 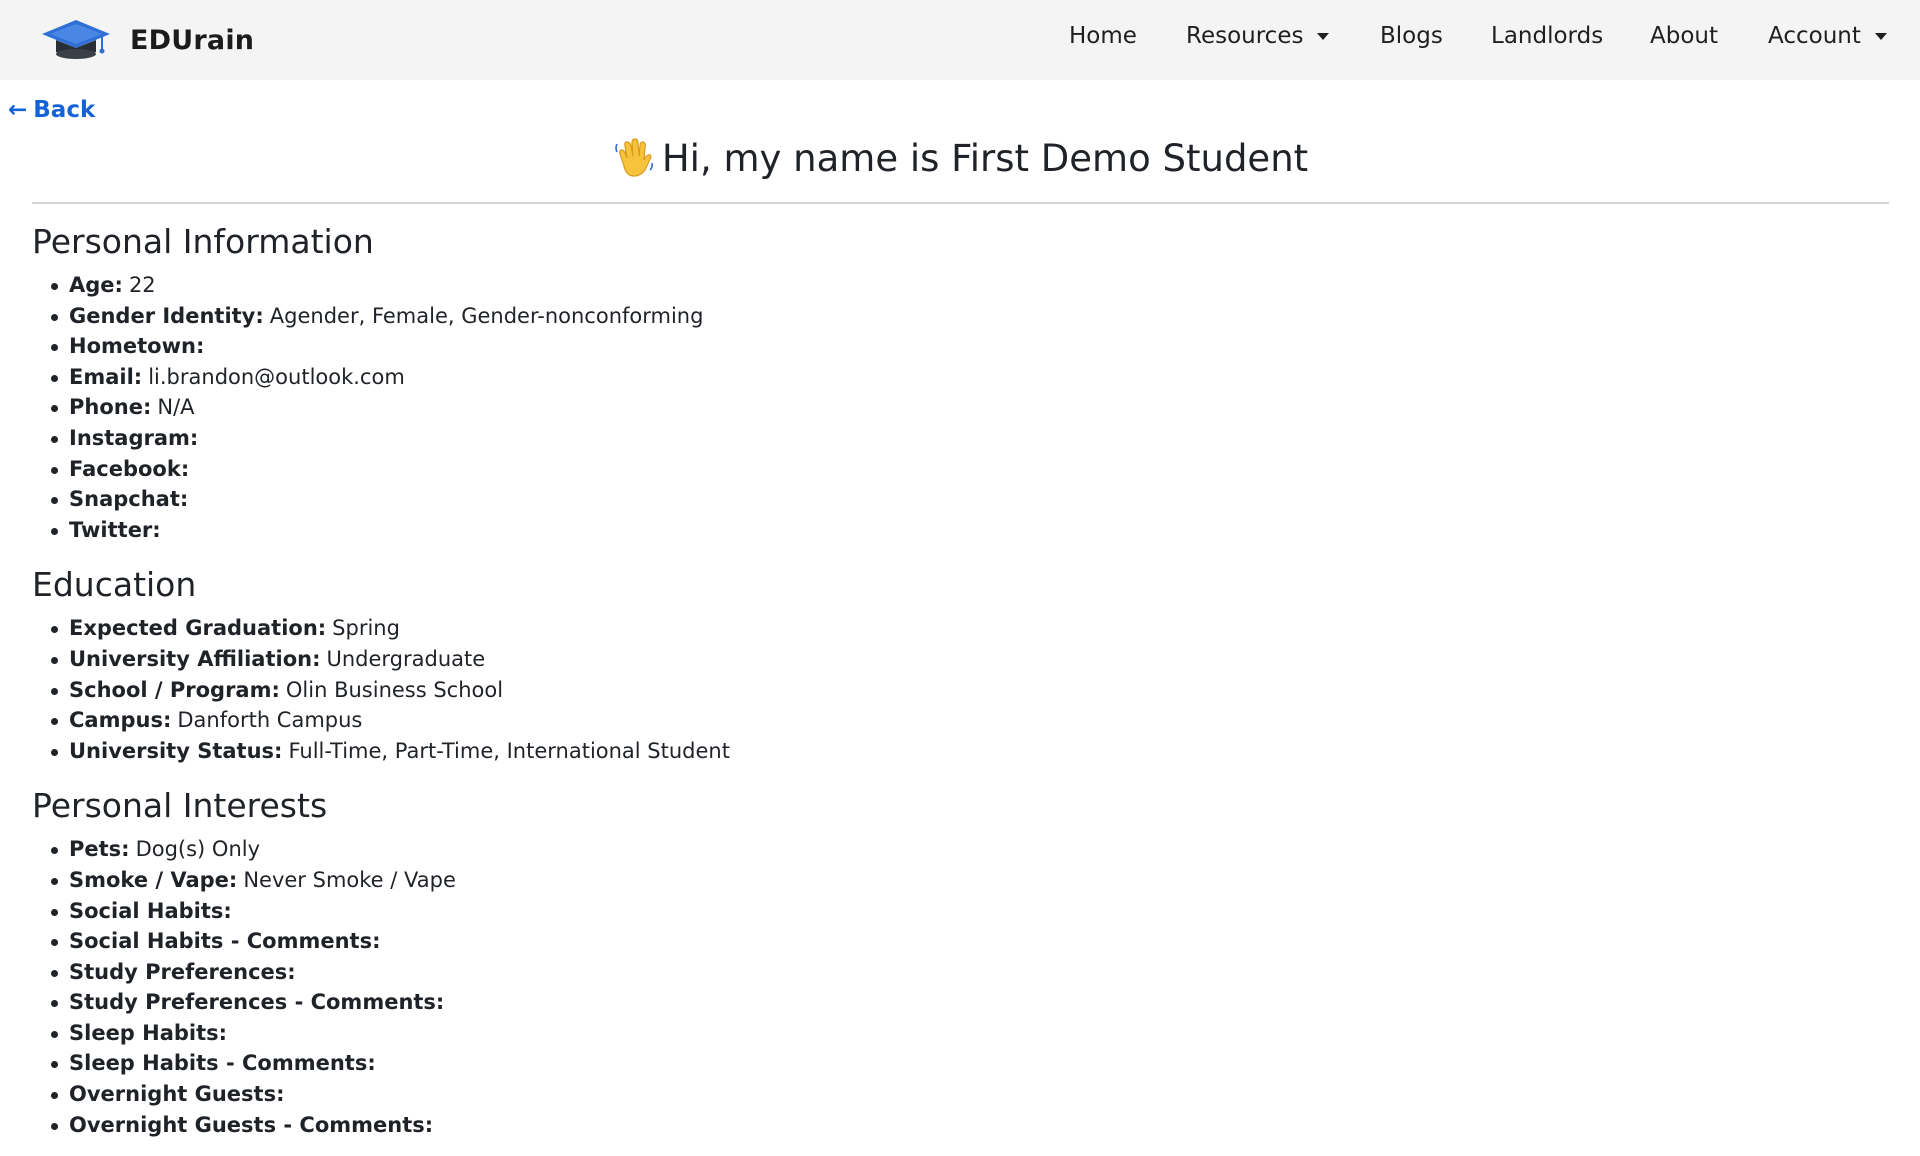 What do you see at coordinates (225, 941) in the screenshot?
I see `field-label: Social Habits - Comments:` at bounding box center [225, 941].